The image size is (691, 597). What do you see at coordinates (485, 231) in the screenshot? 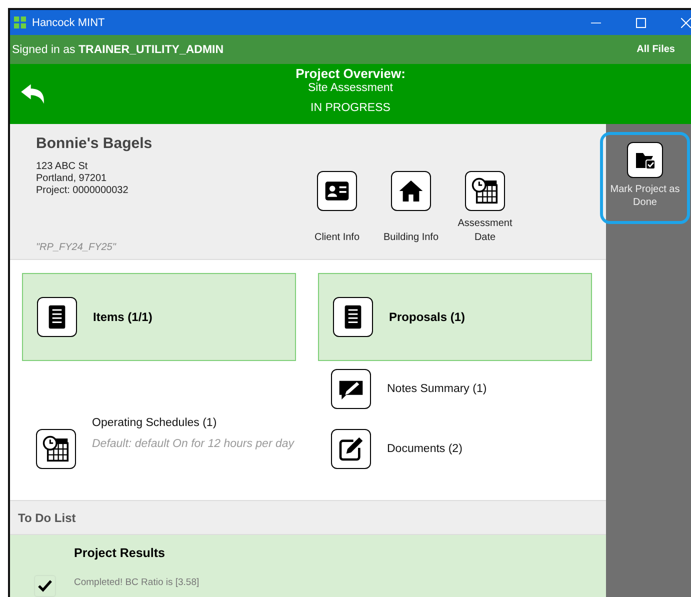
I see `action-label: Assessment Date` at bounding box center [485, 231].